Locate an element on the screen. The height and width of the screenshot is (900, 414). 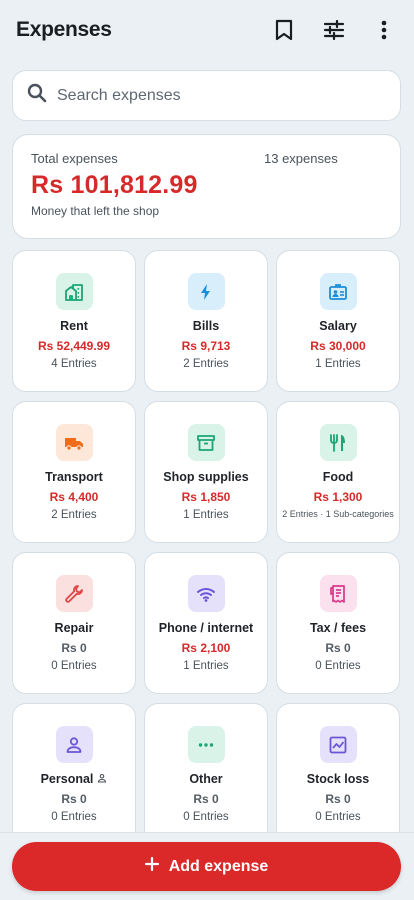
category-name: Stock loss is located at coordinates (338, 779).